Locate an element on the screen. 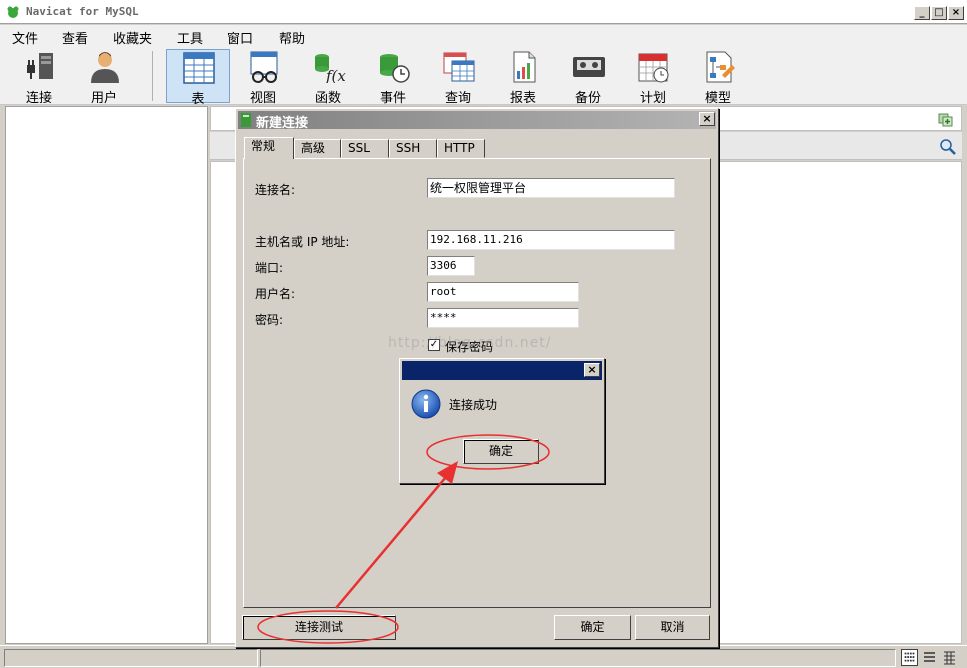 This screenshot has width=967, height=668. toolbar-user-button: 用户 is located at coordinates (104, 77).